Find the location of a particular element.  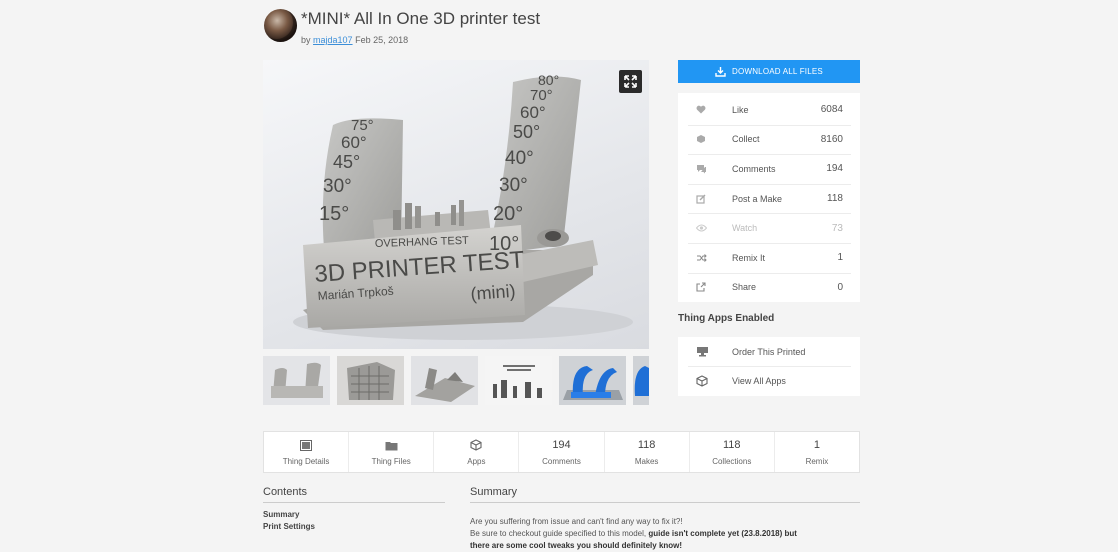

share-icon is located at coordinates (710, 287).